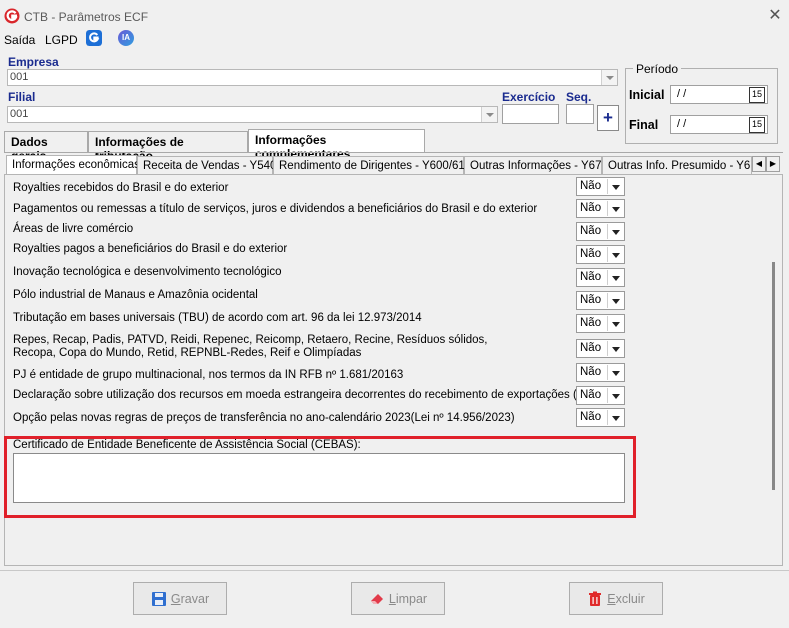 This screenshot has width=789, height=628. Describe the element at coordinates (195, 598) in the screenshot. I see `gravar-label: ravar` at that location.